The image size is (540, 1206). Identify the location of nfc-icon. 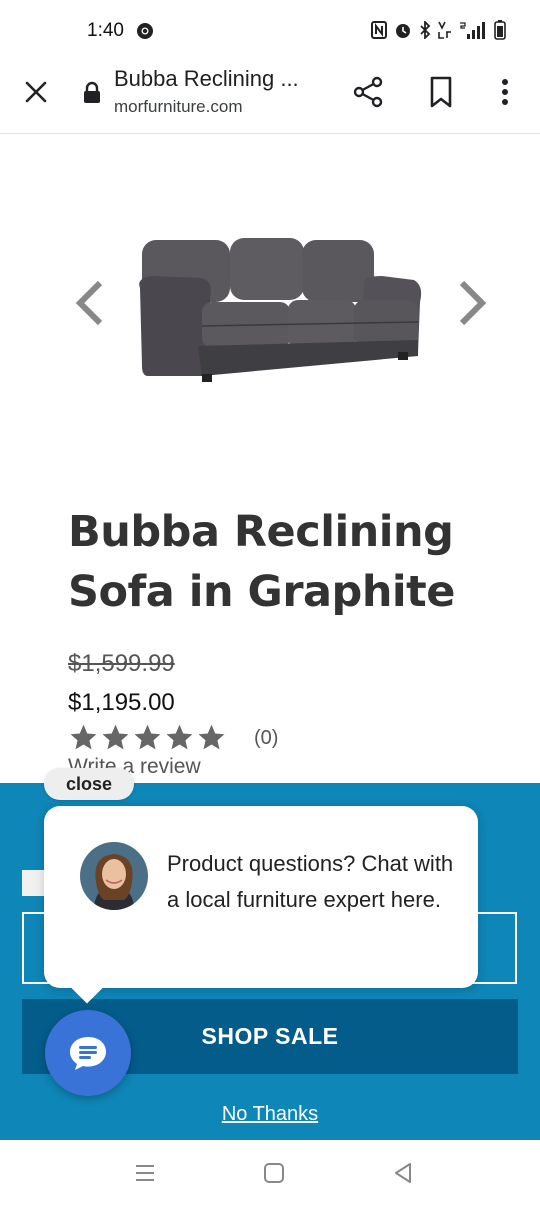
(379, 30).